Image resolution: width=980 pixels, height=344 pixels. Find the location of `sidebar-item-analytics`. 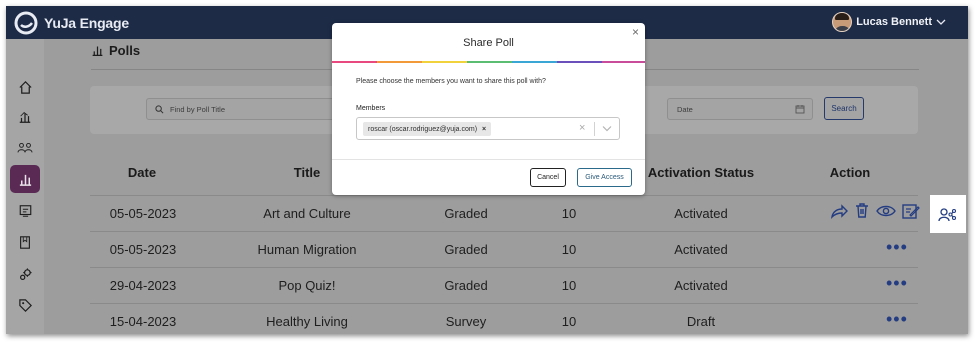

sidebar-item-analytics is located at coordinates (25, 117).